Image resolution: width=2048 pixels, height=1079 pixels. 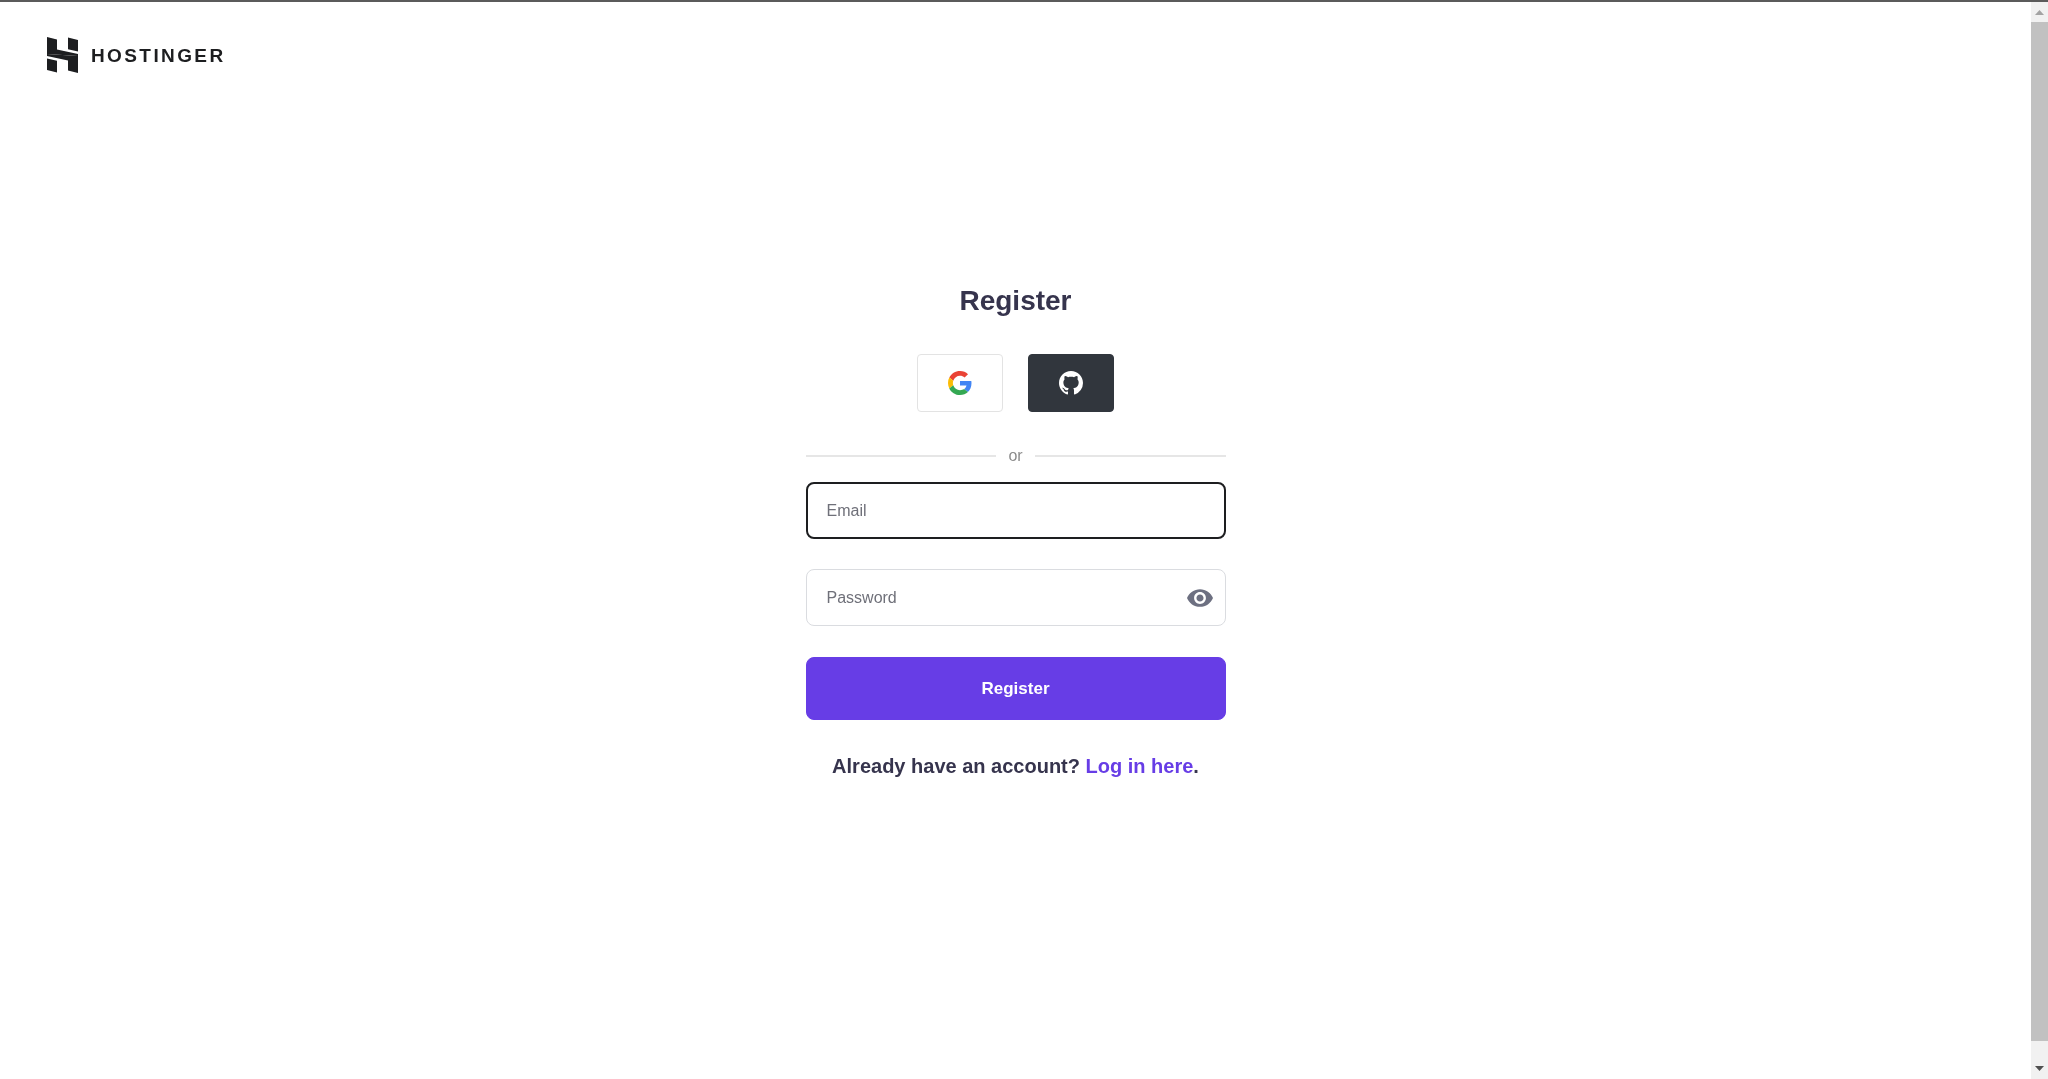 I want to click on login-link: Log in here, so click(x=1139, y=766).